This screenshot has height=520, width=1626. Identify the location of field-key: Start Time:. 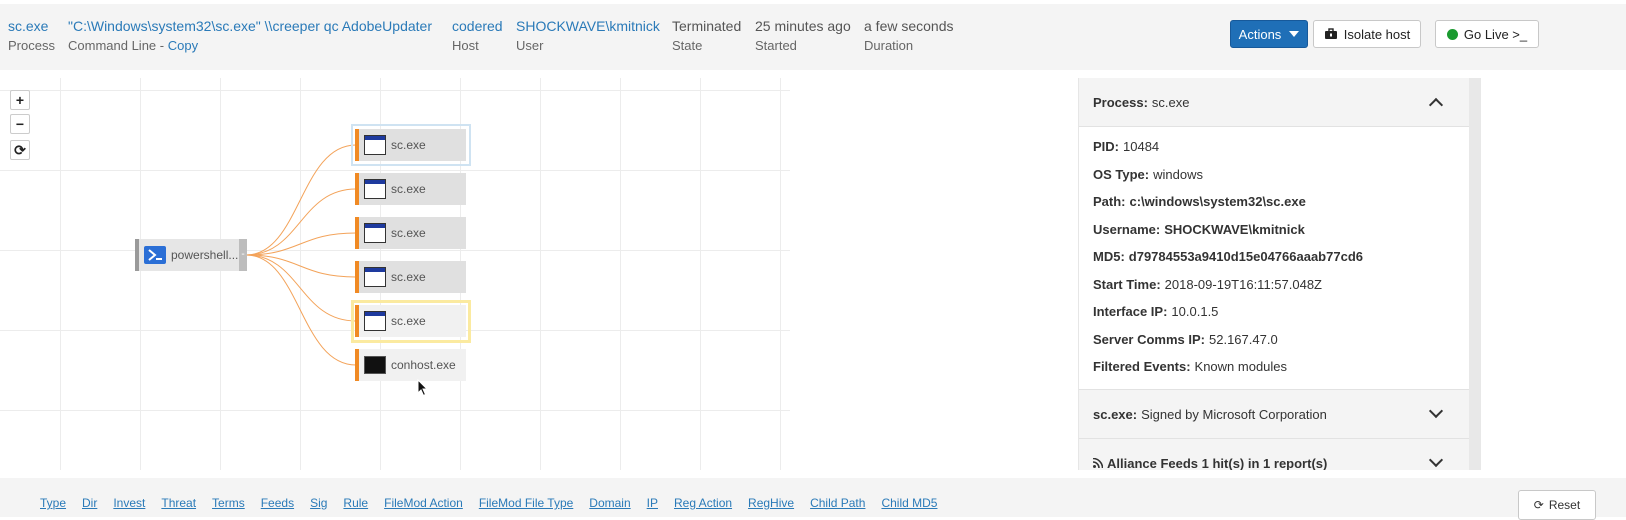
(1127, 284).